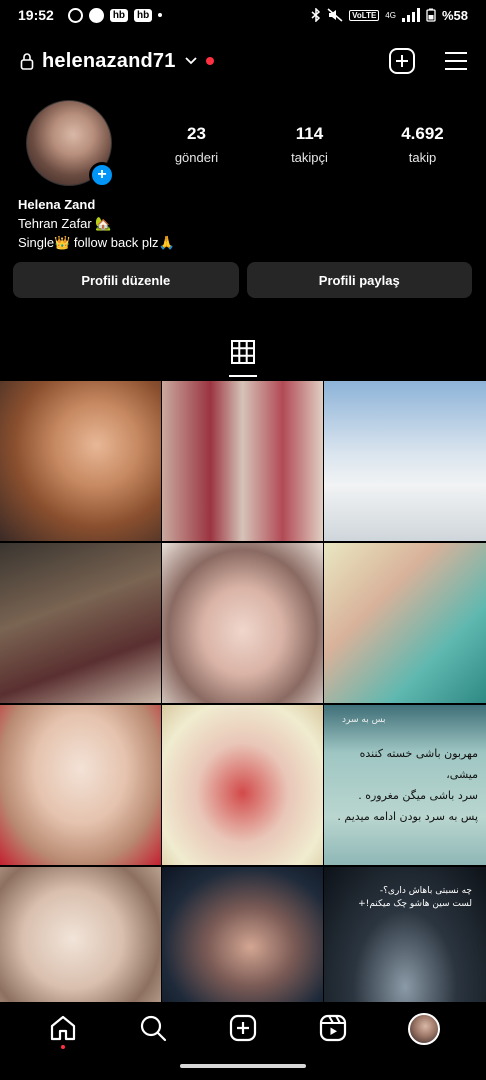 This screenshot has height=1080, width=486. Describe the element at coordinates (196, 133) in the screenshot. I see `stat-value: 23` at that location.